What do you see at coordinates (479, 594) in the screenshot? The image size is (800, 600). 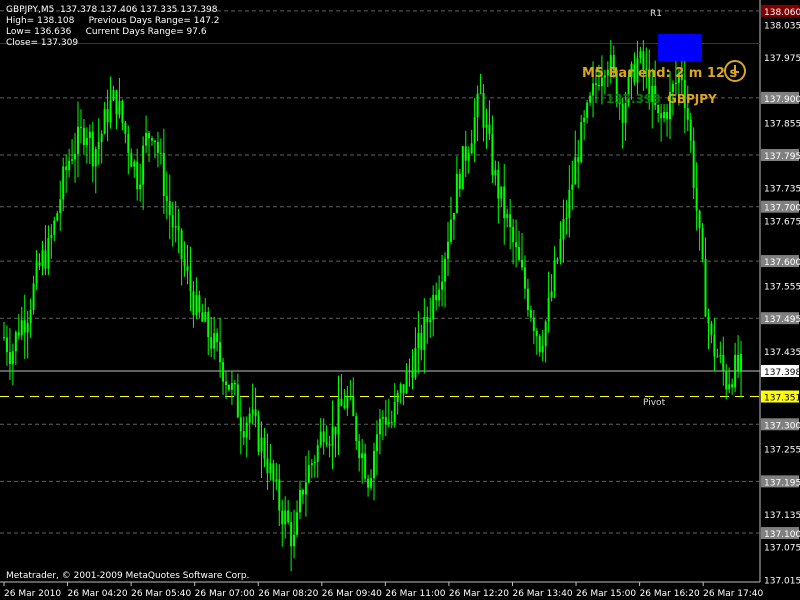 I see `time-tick-label: 26 Mar 12:20` at bounding box center [479, 594].